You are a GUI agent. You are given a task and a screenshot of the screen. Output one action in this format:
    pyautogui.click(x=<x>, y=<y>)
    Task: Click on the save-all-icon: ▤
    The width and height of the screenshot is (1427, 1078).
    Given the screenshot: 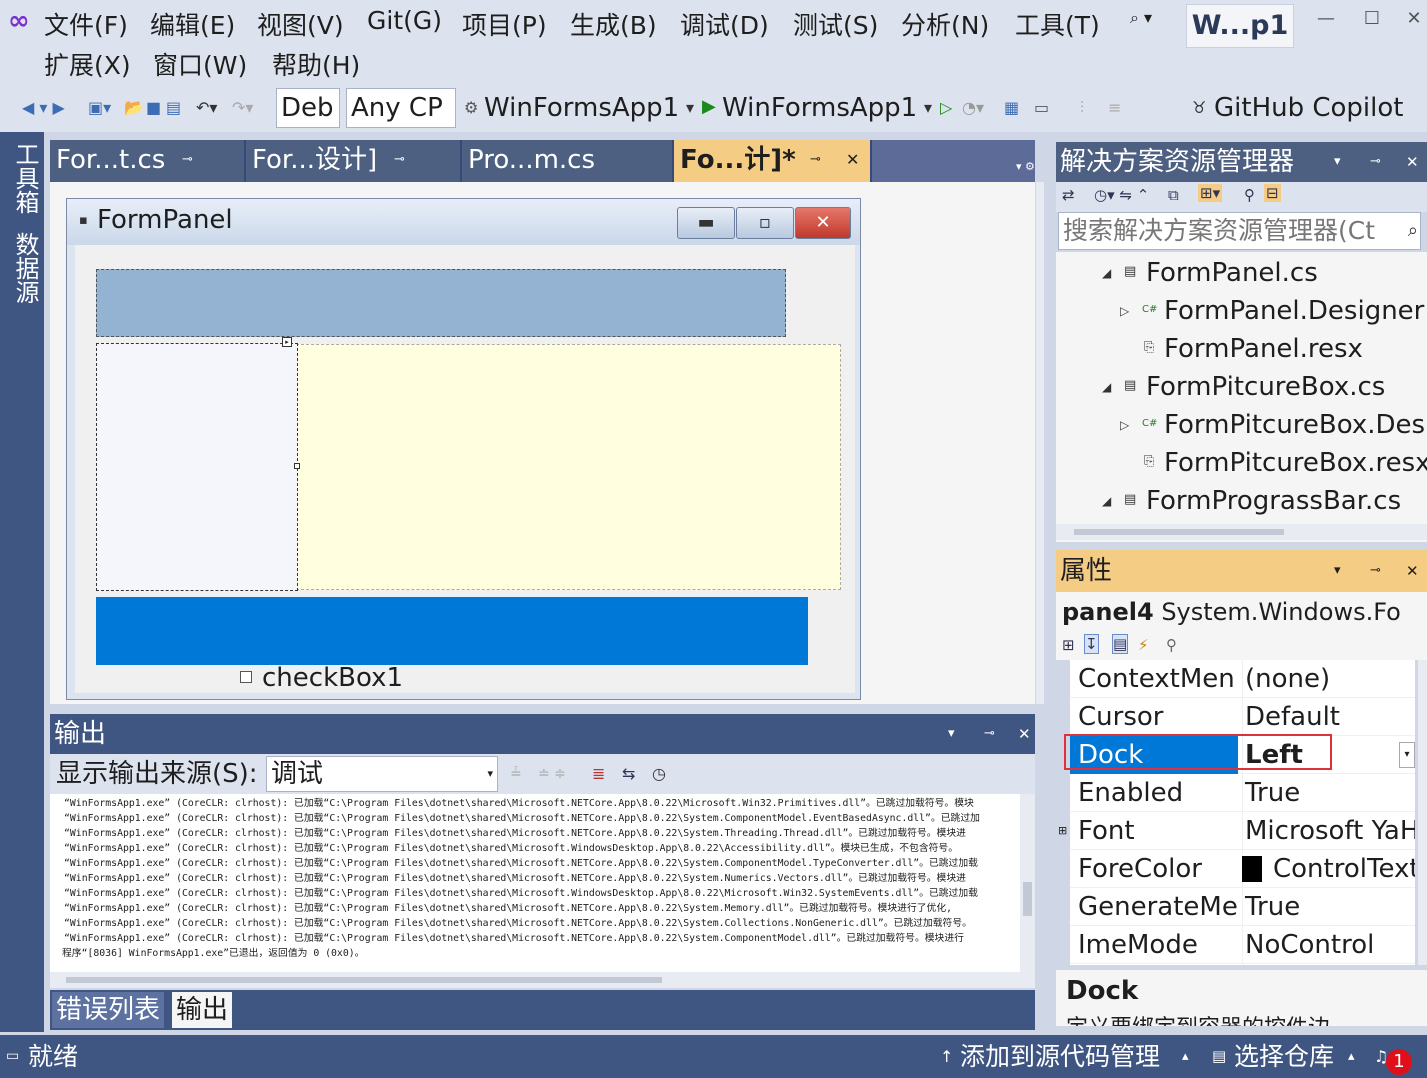 What is the action you would take?
    pyautogui.click(x=173, y=107)
    